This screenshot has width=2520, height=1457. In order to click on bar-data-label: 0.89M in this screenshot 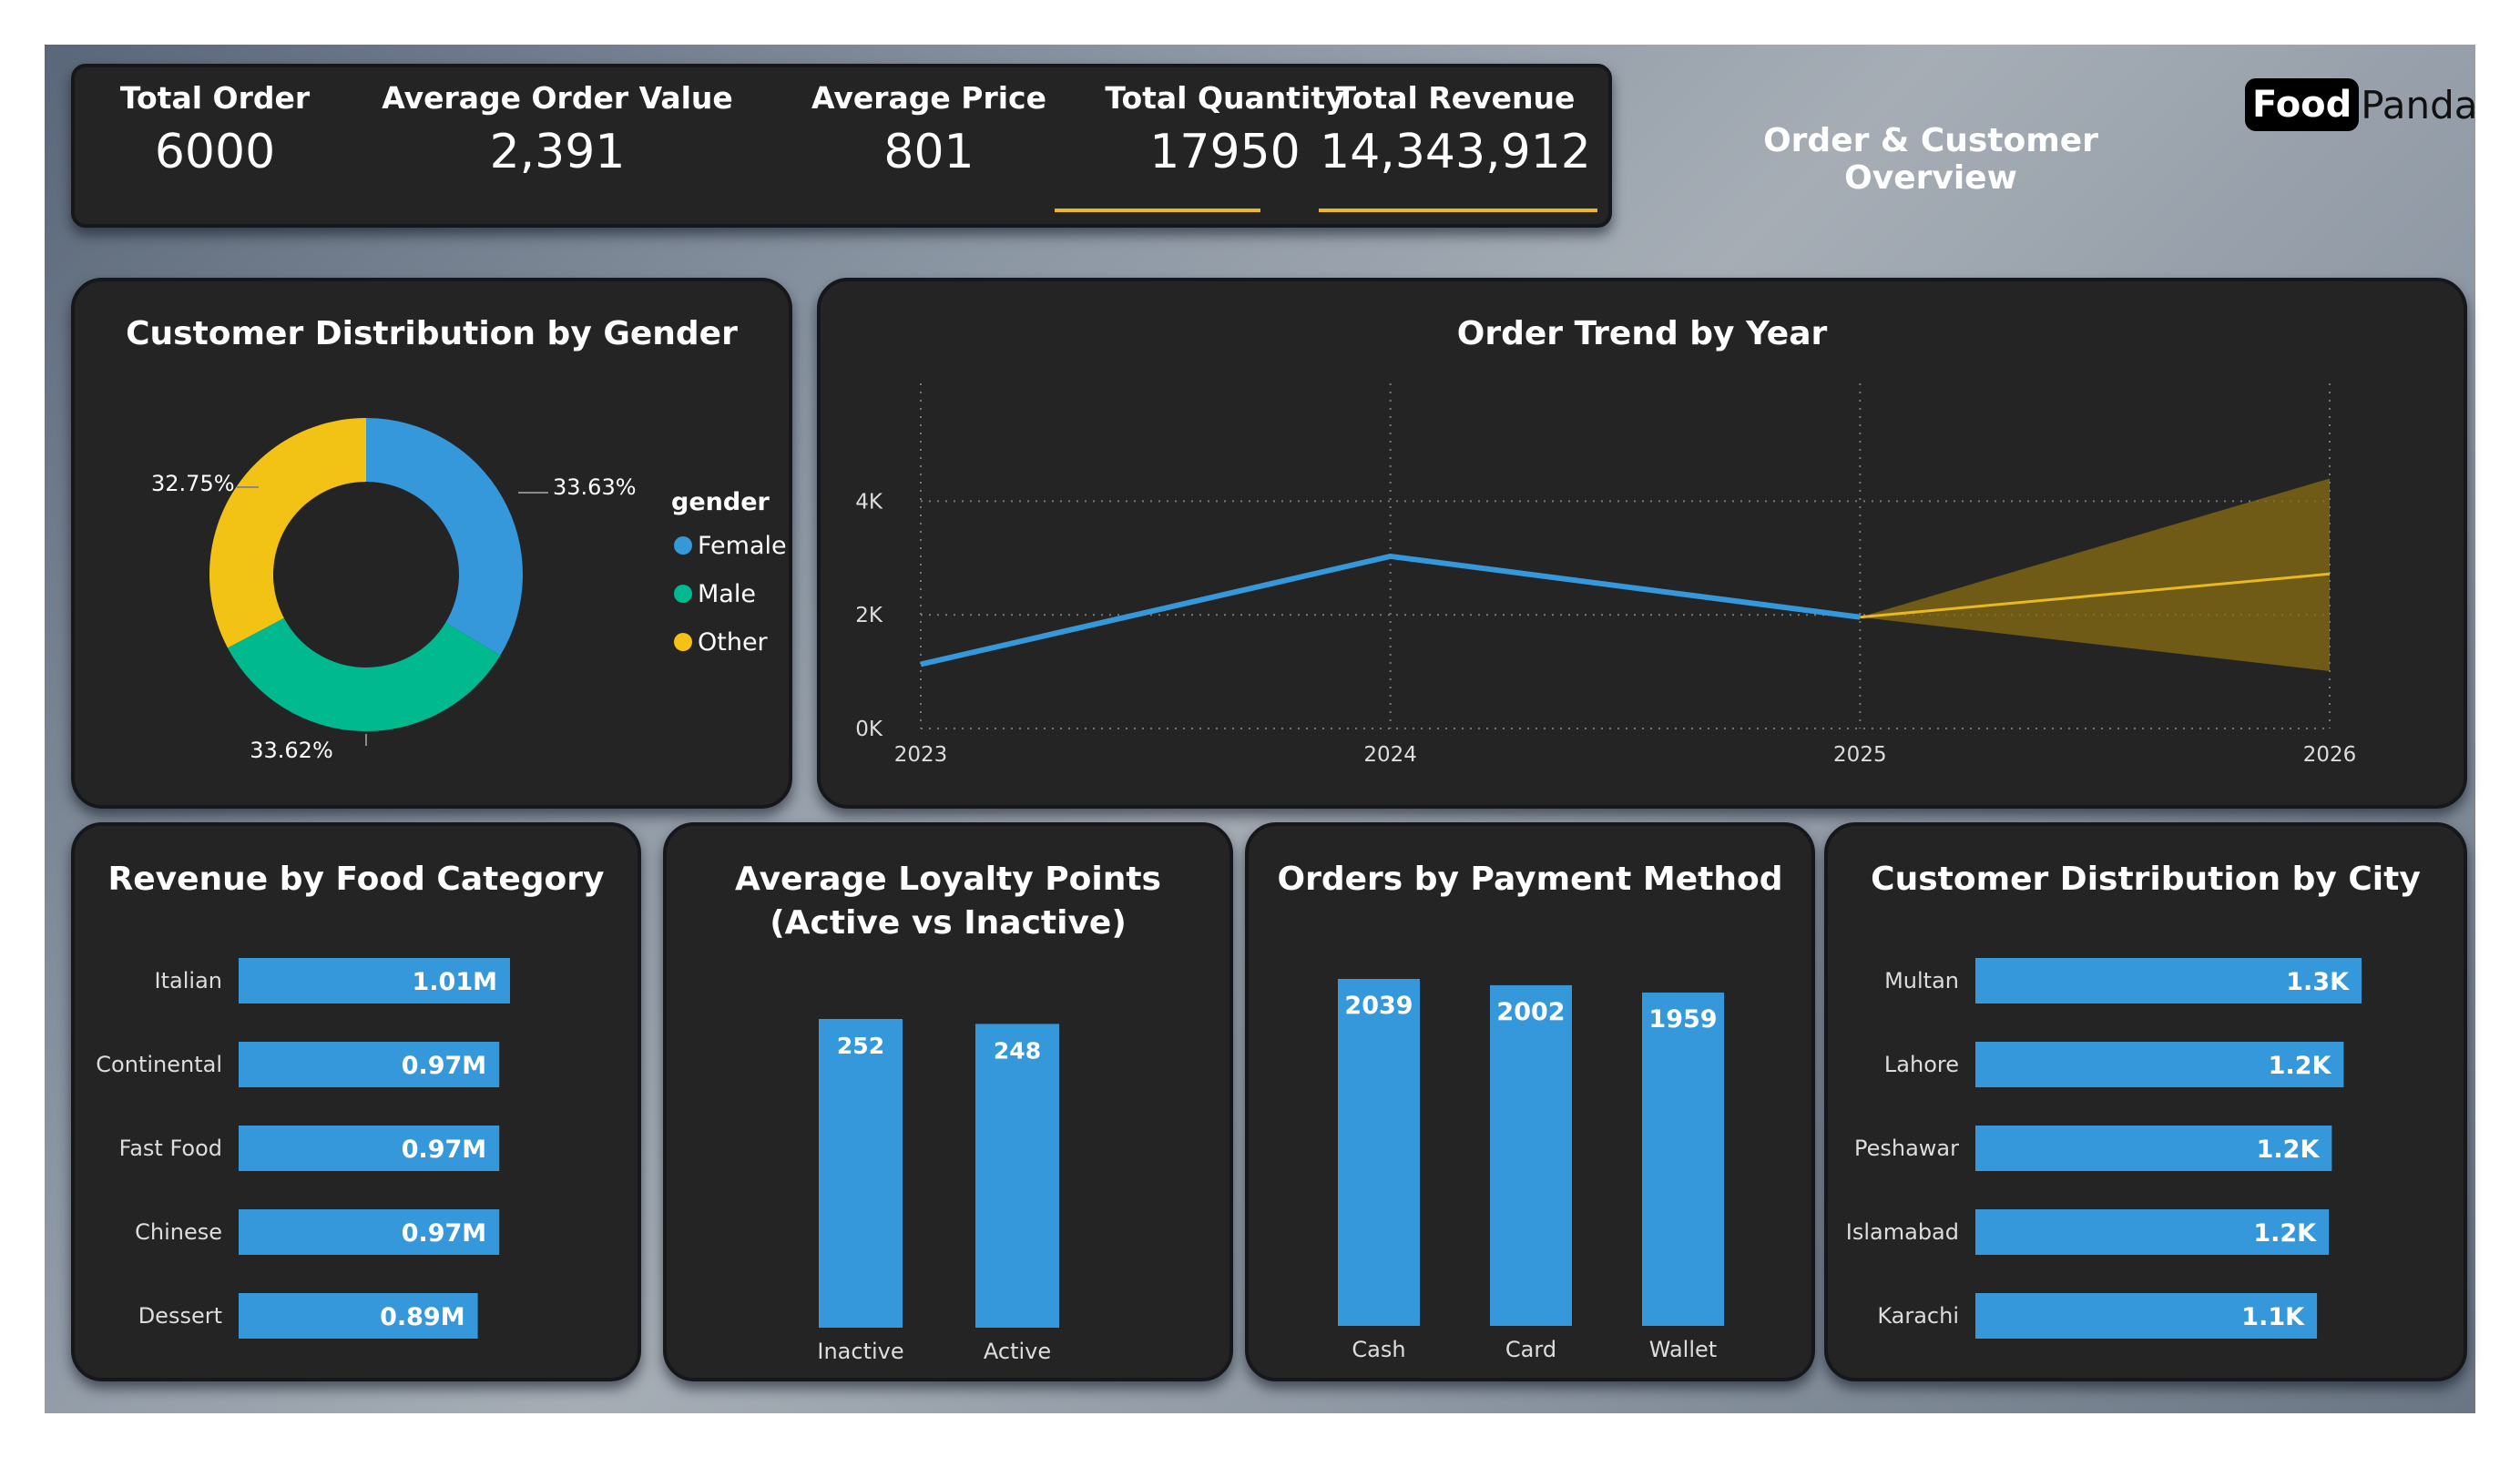, I will do `click(422, 1317)`.